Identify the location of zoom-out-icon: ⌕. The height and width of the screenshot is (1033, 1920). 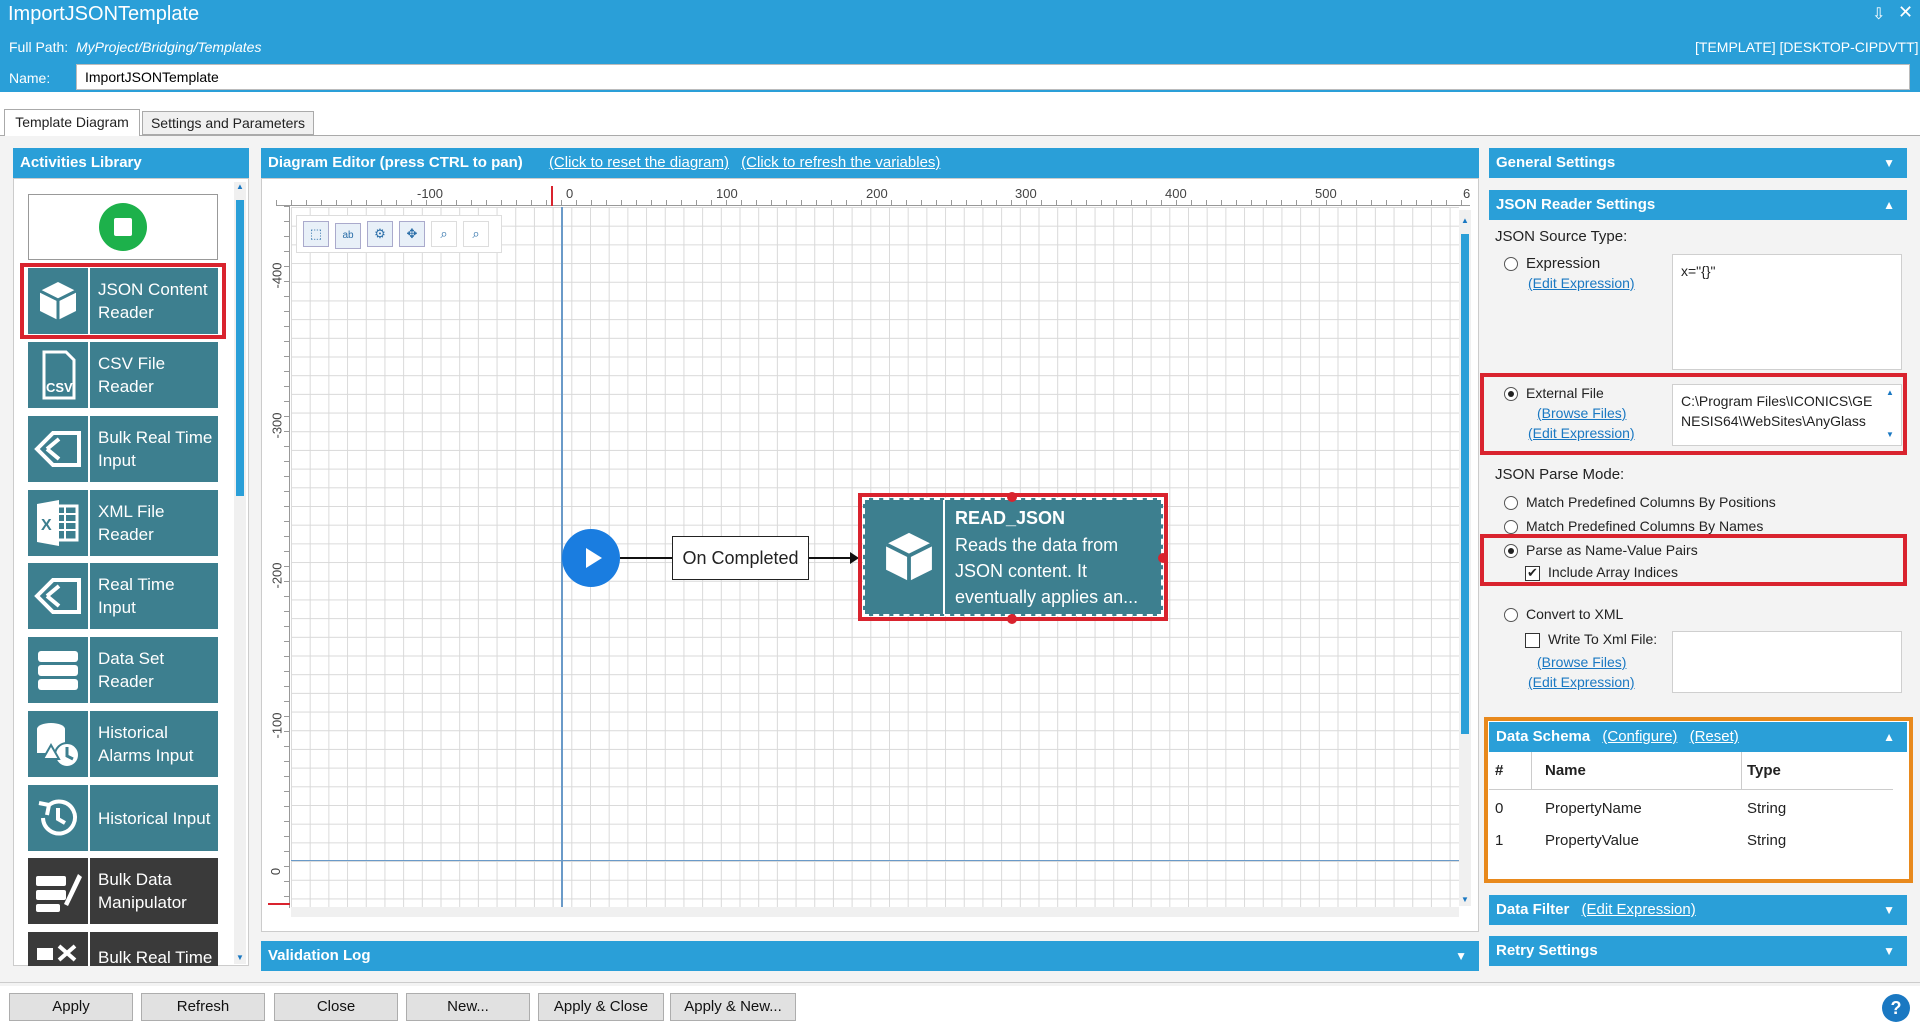
(476, 234).